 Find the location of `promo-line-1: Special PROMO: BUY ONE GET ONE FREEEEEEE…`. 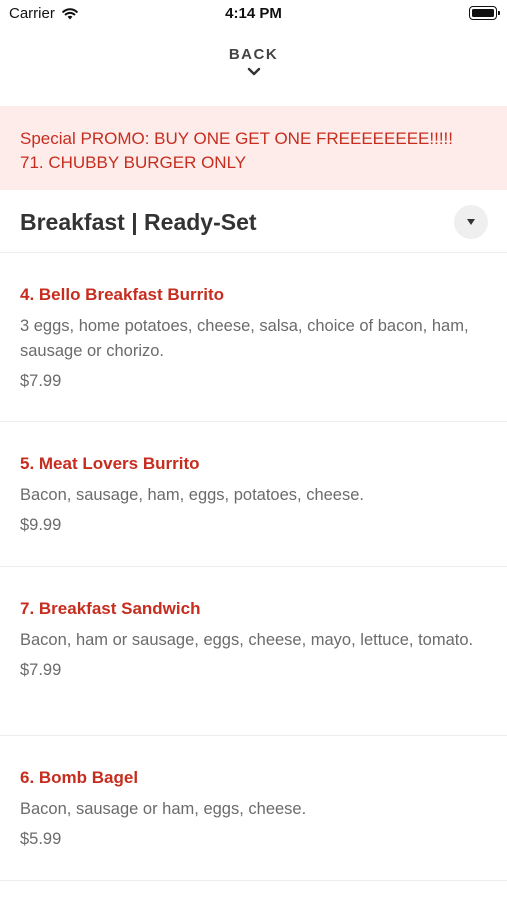

promo-line-1: Special PROMO: BUY ONE GET ONE FREEEEEEE… is located at coordinates (236, 138).